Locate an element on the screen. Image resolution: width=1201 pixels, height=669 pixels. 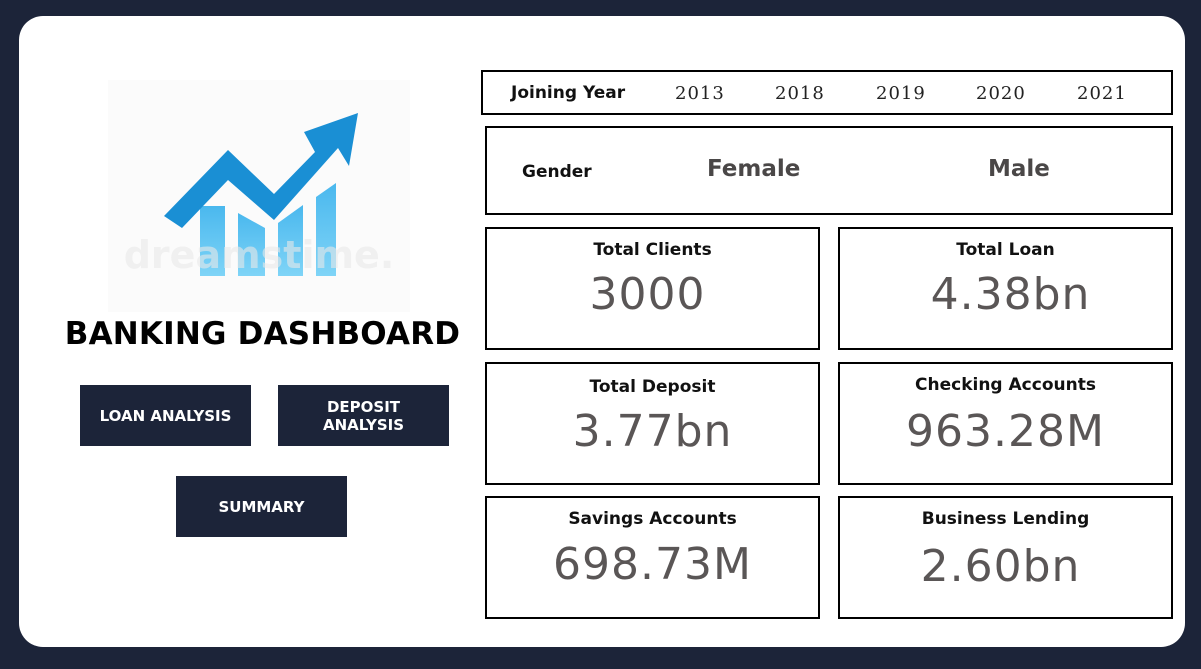
kpi-value: 698.73M is located at coordinates (652, 564).